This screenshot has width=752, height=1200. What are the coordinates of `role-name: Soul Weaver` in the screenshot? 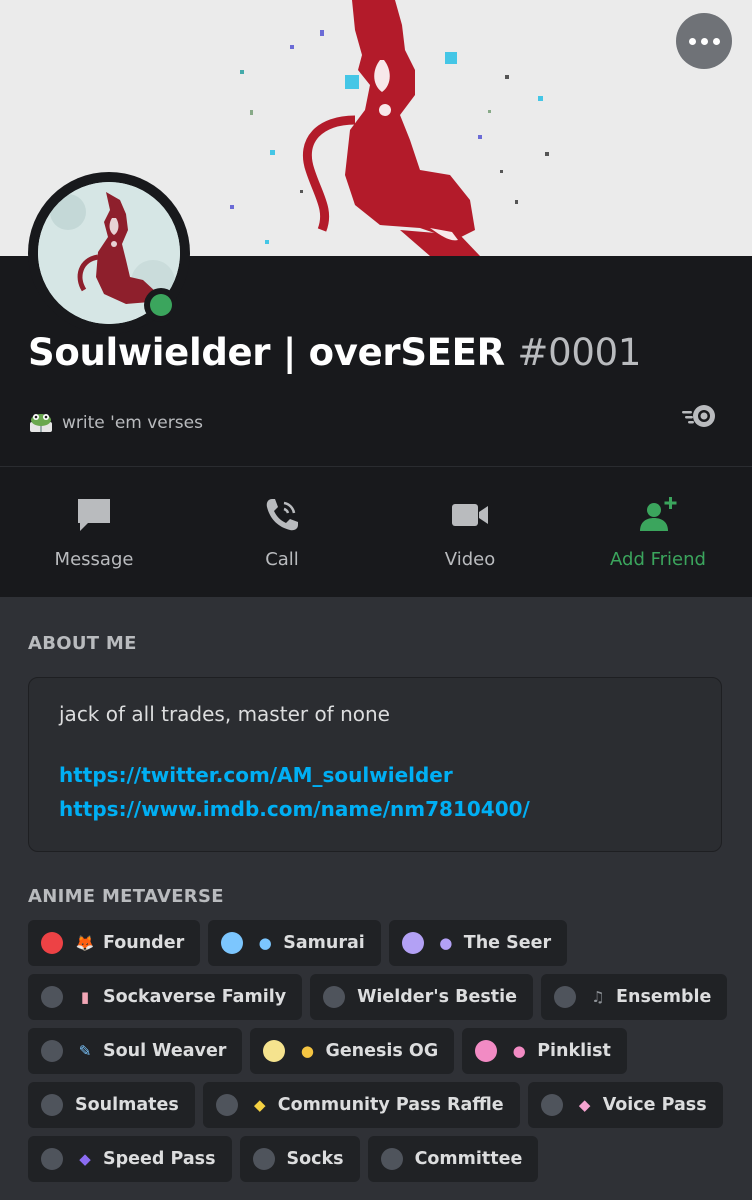 It's located at (165, 1051).